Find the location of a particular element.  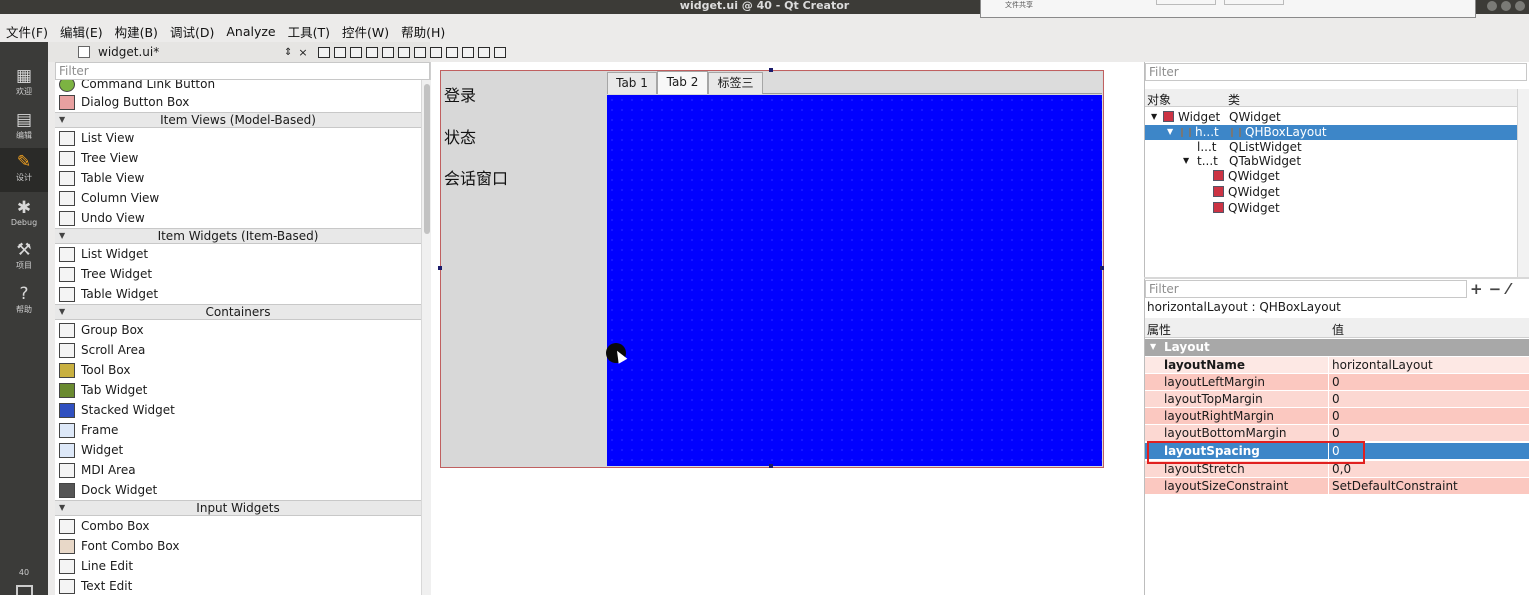

scrollbar-thumb is located at coordinates (427, 159).